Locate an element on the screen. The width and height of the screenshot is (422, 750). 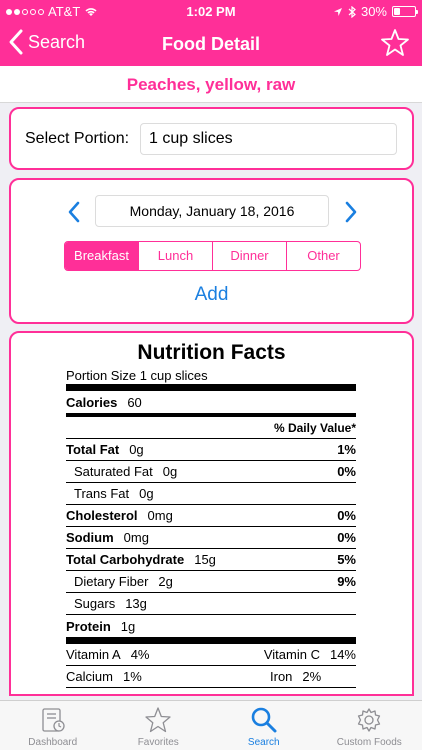
nutrient-label: Trans Fat is located at coordinates (102, 493).